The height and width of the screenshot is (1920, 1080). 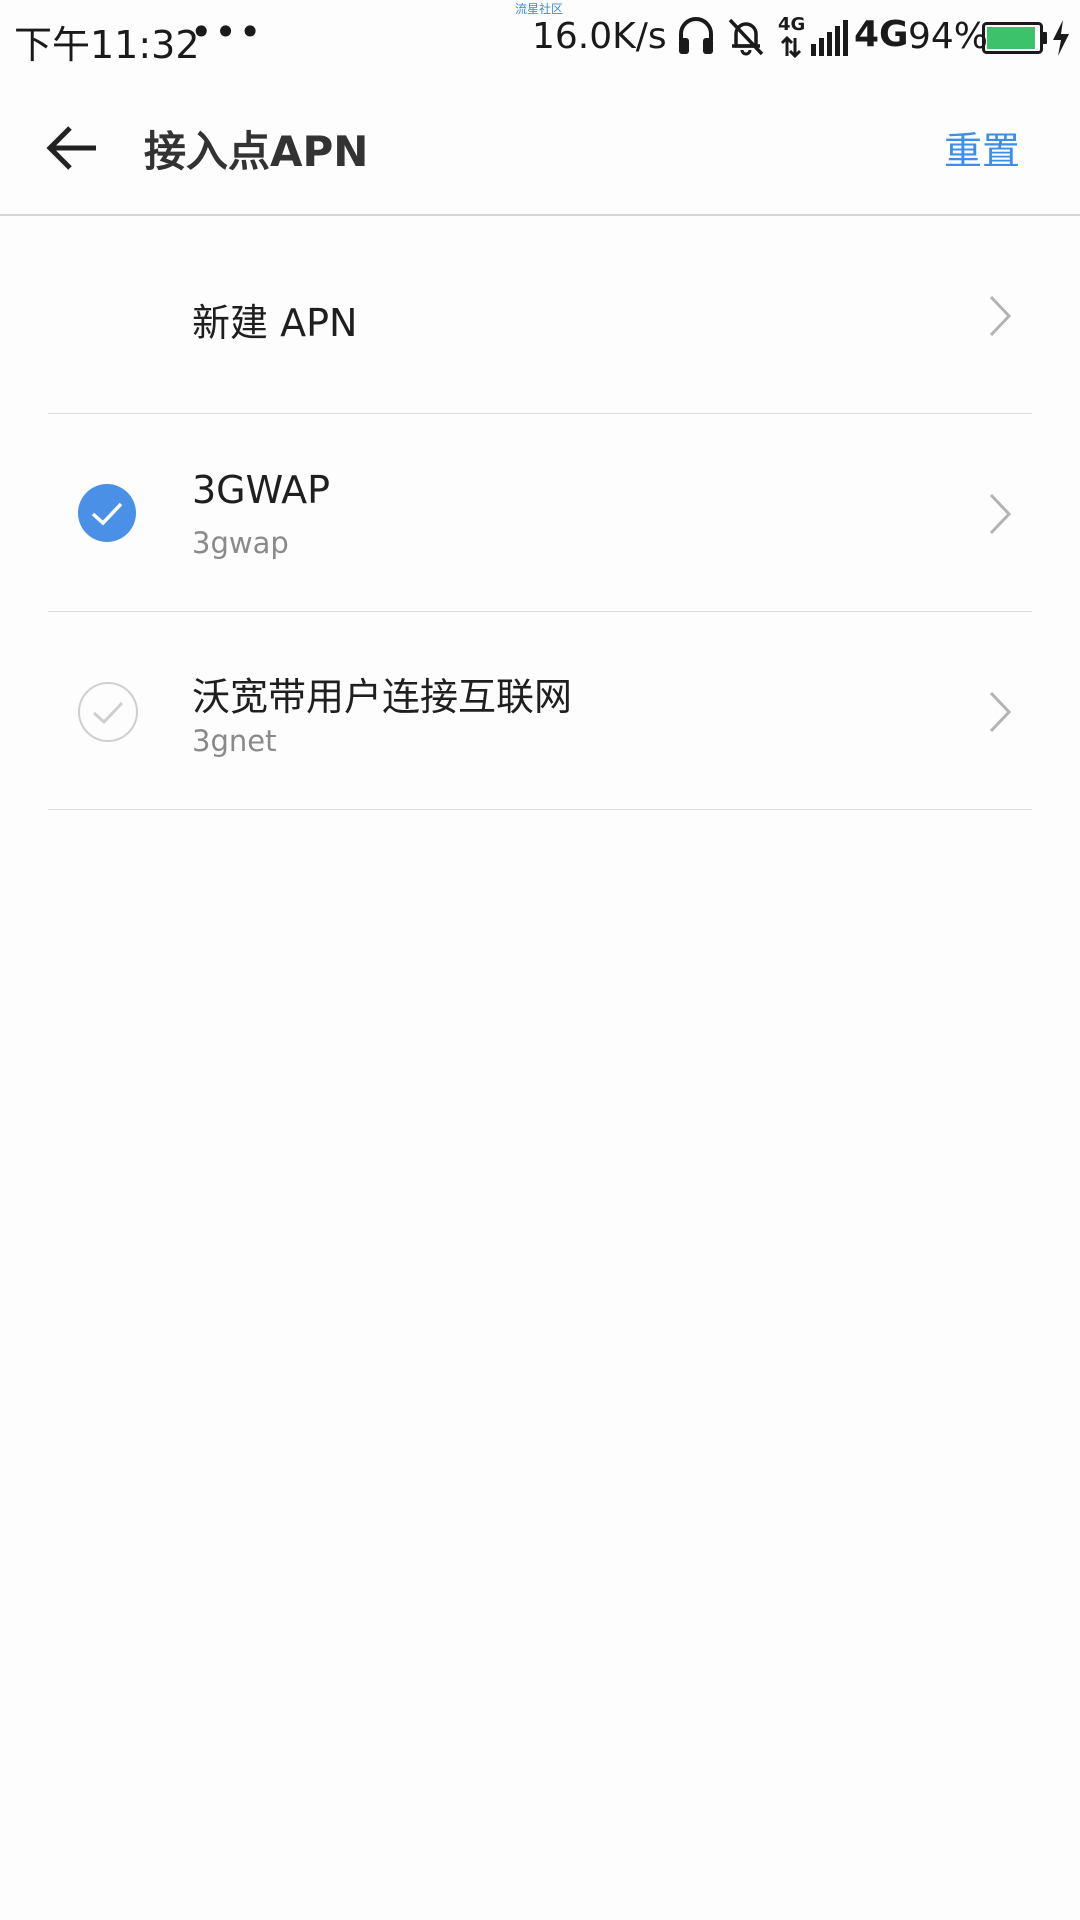 I want to click on list-item-subtitle: 3gnet, so click(x=234, y=741).